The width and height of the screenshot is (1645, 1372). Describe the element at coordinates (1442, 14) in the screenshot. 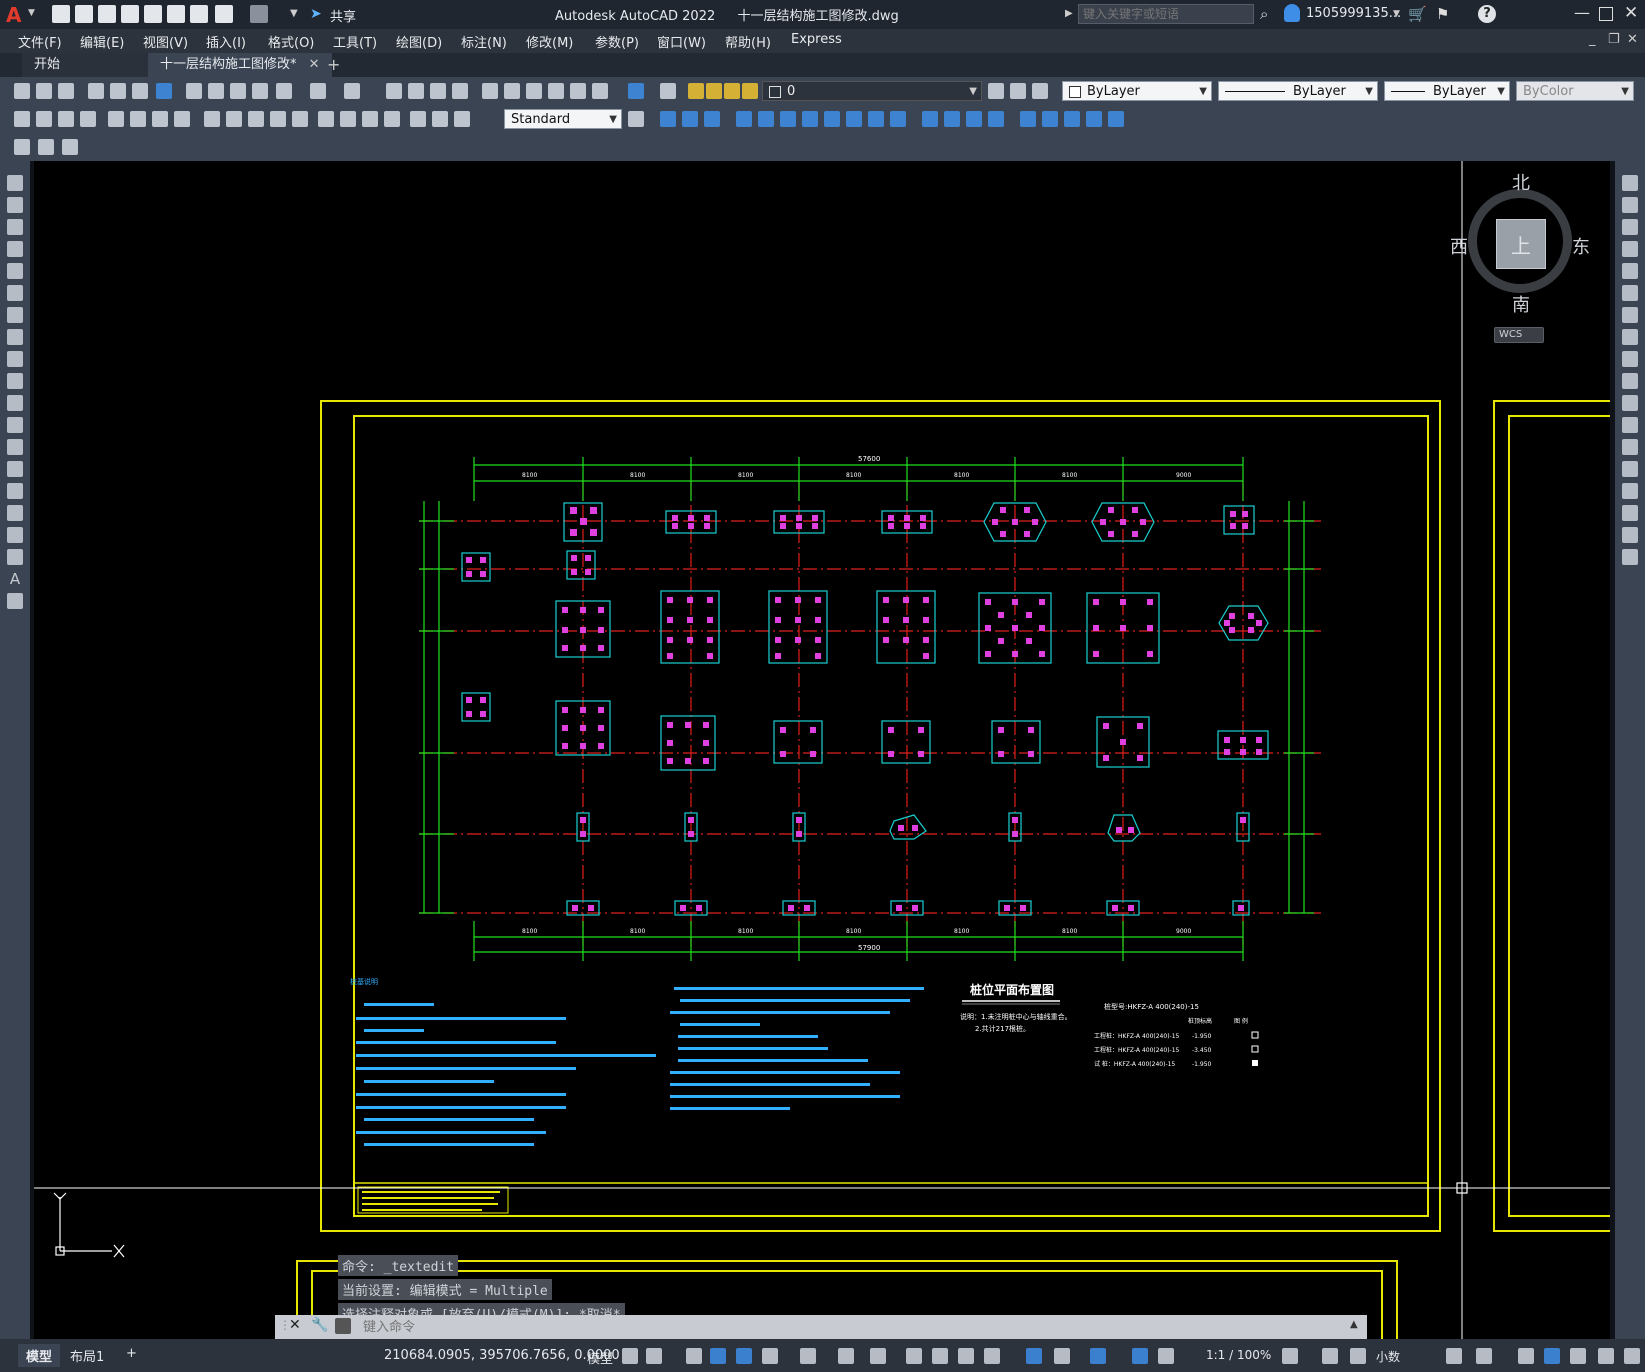

I see `autodesk-app-icon: ⚑` at that location.